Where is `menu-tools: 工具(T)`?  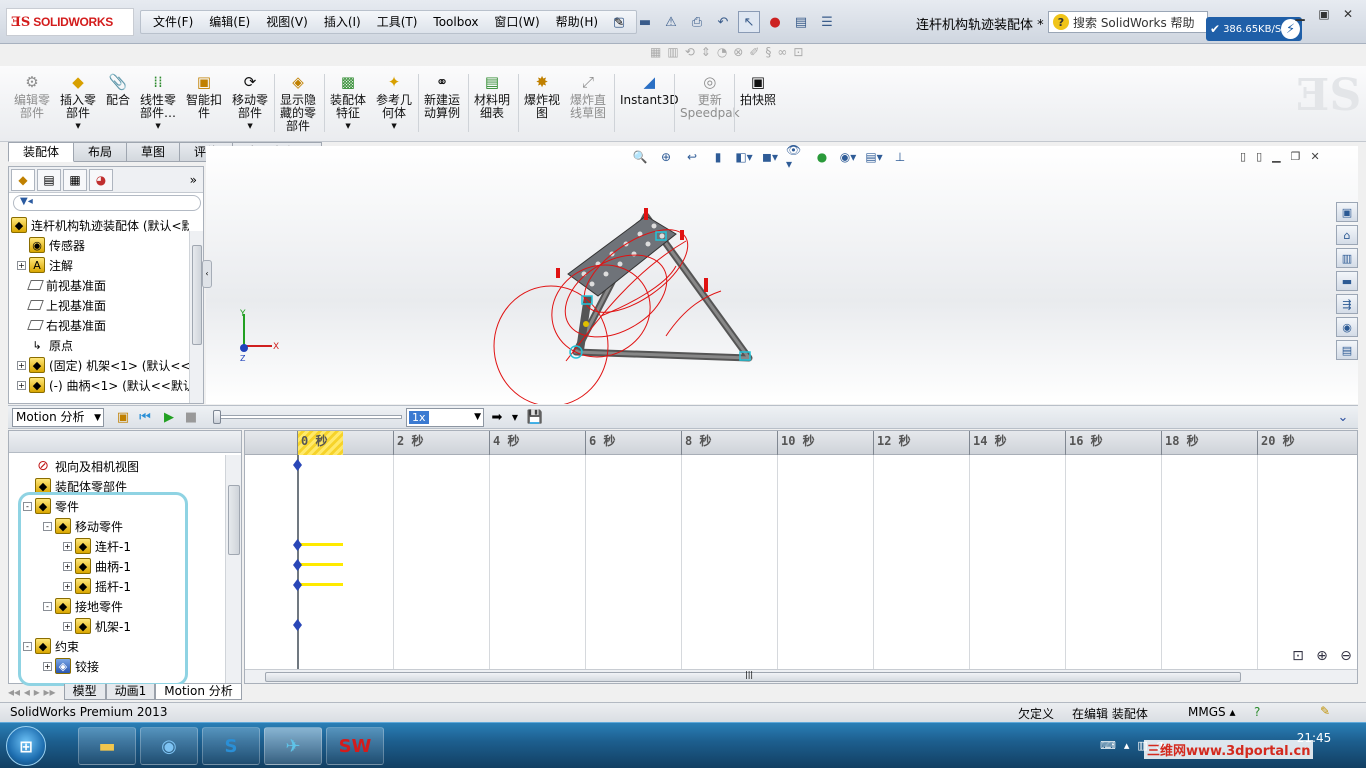
menu-tools: 工具(T) is located at coordinates (397, 22).